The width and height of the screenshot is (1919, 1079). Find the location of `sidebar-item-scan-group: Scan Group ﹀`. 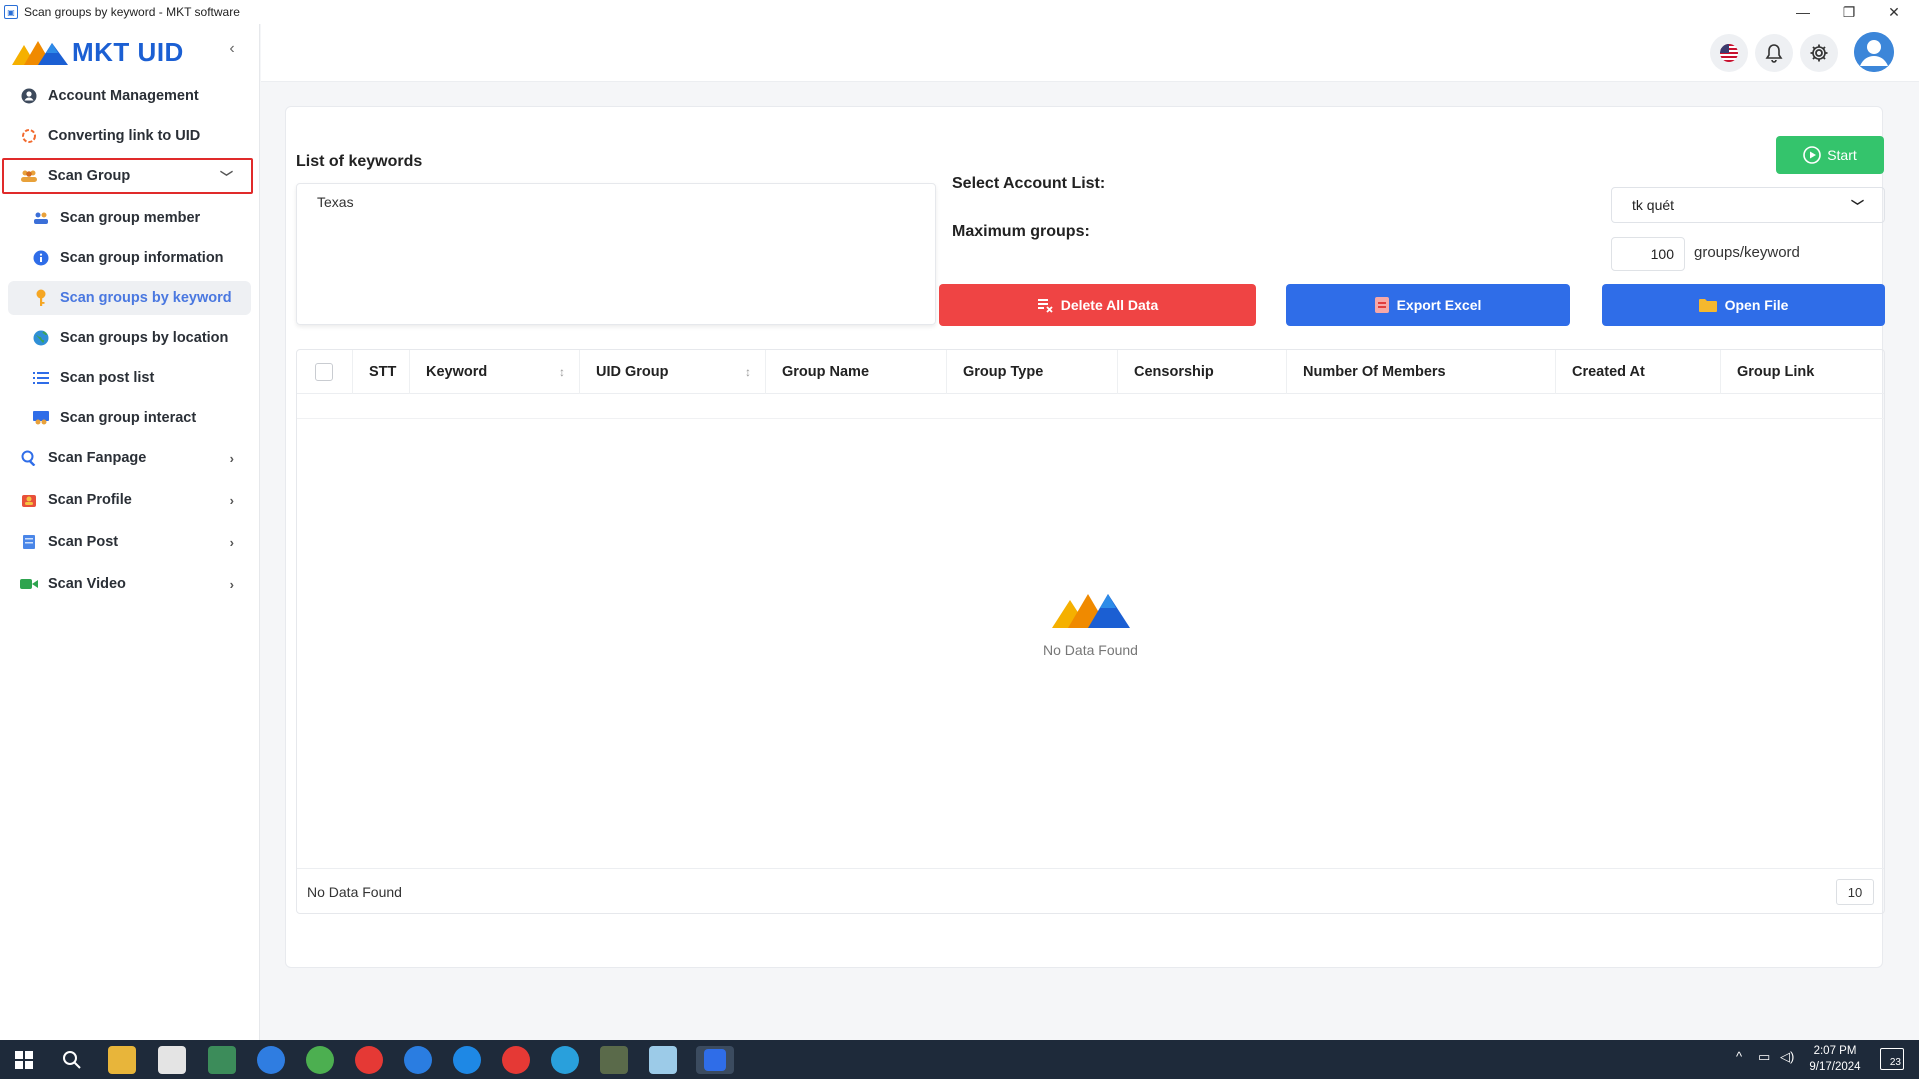

sidebar-item-scan-group: Scan Group ﹀ is located at coordinates (127, 176).